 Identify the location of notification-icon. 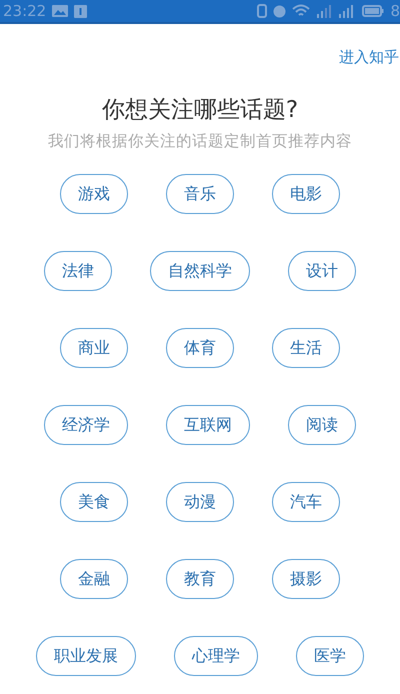
(81, 11).